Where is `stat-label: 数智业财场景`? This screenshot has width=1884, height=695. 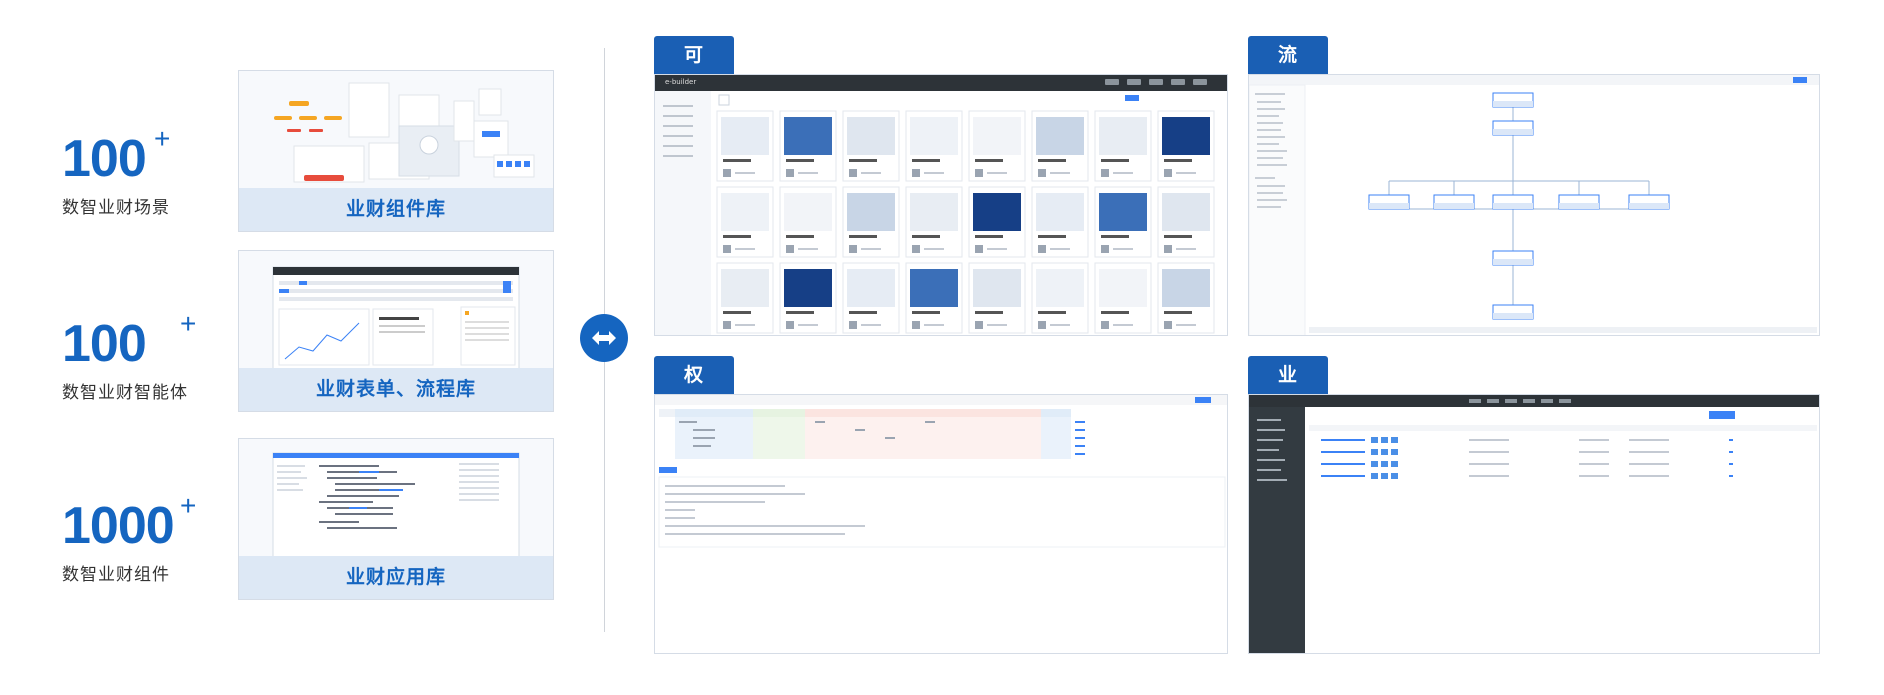 stat-label: 数智业财场景 is located at coordinates (116, 208).